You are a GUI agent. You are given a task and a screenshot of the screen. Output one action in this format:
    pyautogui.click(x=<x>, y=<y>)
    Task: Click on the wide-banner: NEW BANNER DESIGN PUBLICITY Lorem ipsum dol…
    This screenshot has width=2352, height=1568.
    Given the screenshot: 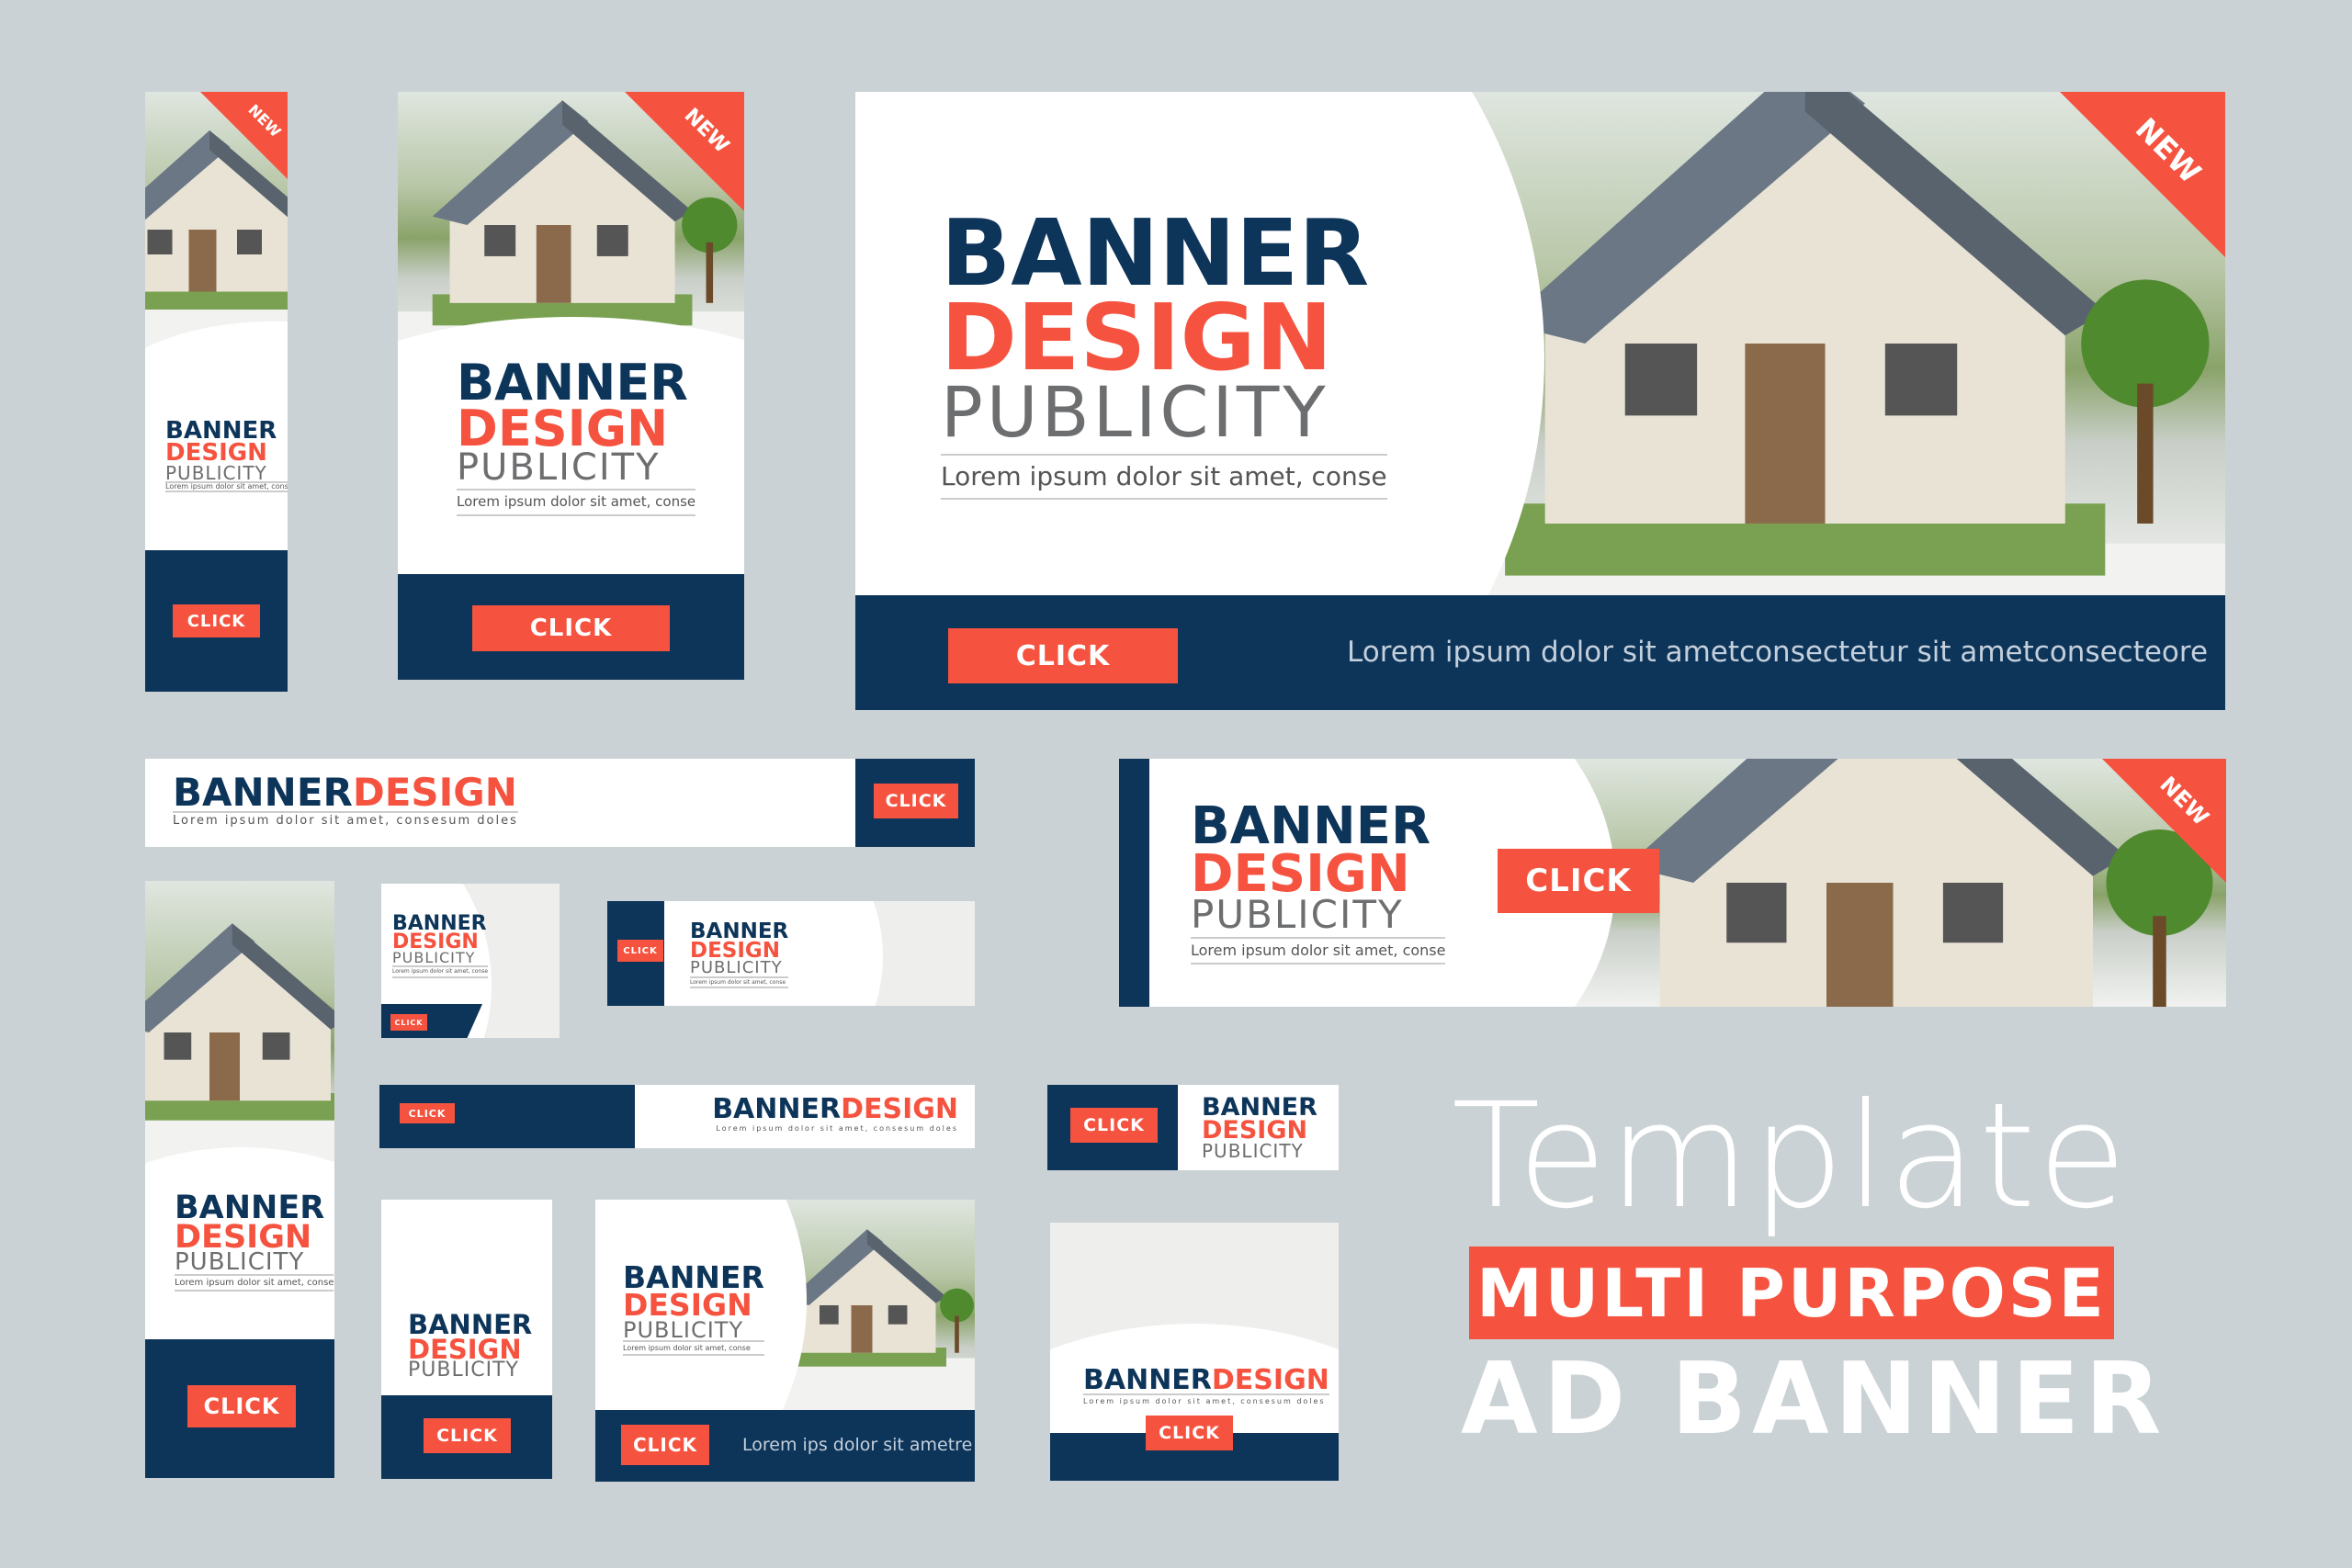 What is the action you would take?
    pyautogui.click(x=1672, y=883)
    